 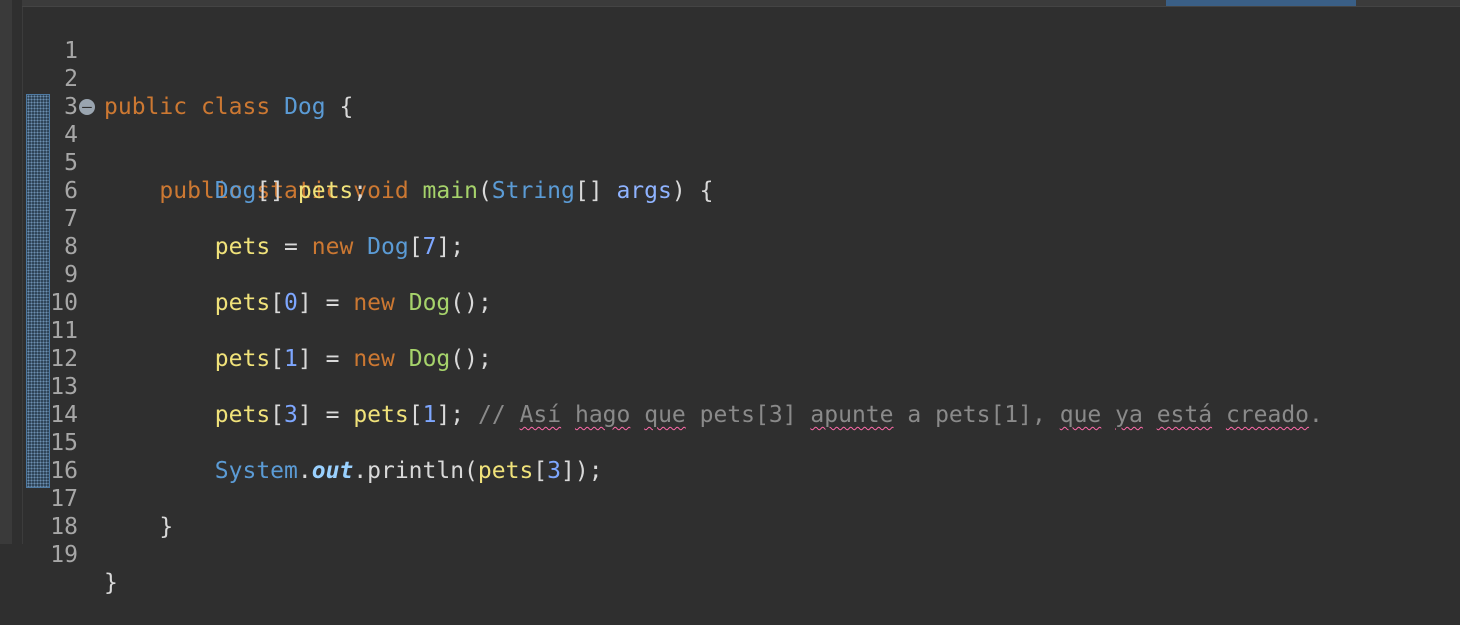 I want to click on code-line: 10, so click(x=741, y=288).